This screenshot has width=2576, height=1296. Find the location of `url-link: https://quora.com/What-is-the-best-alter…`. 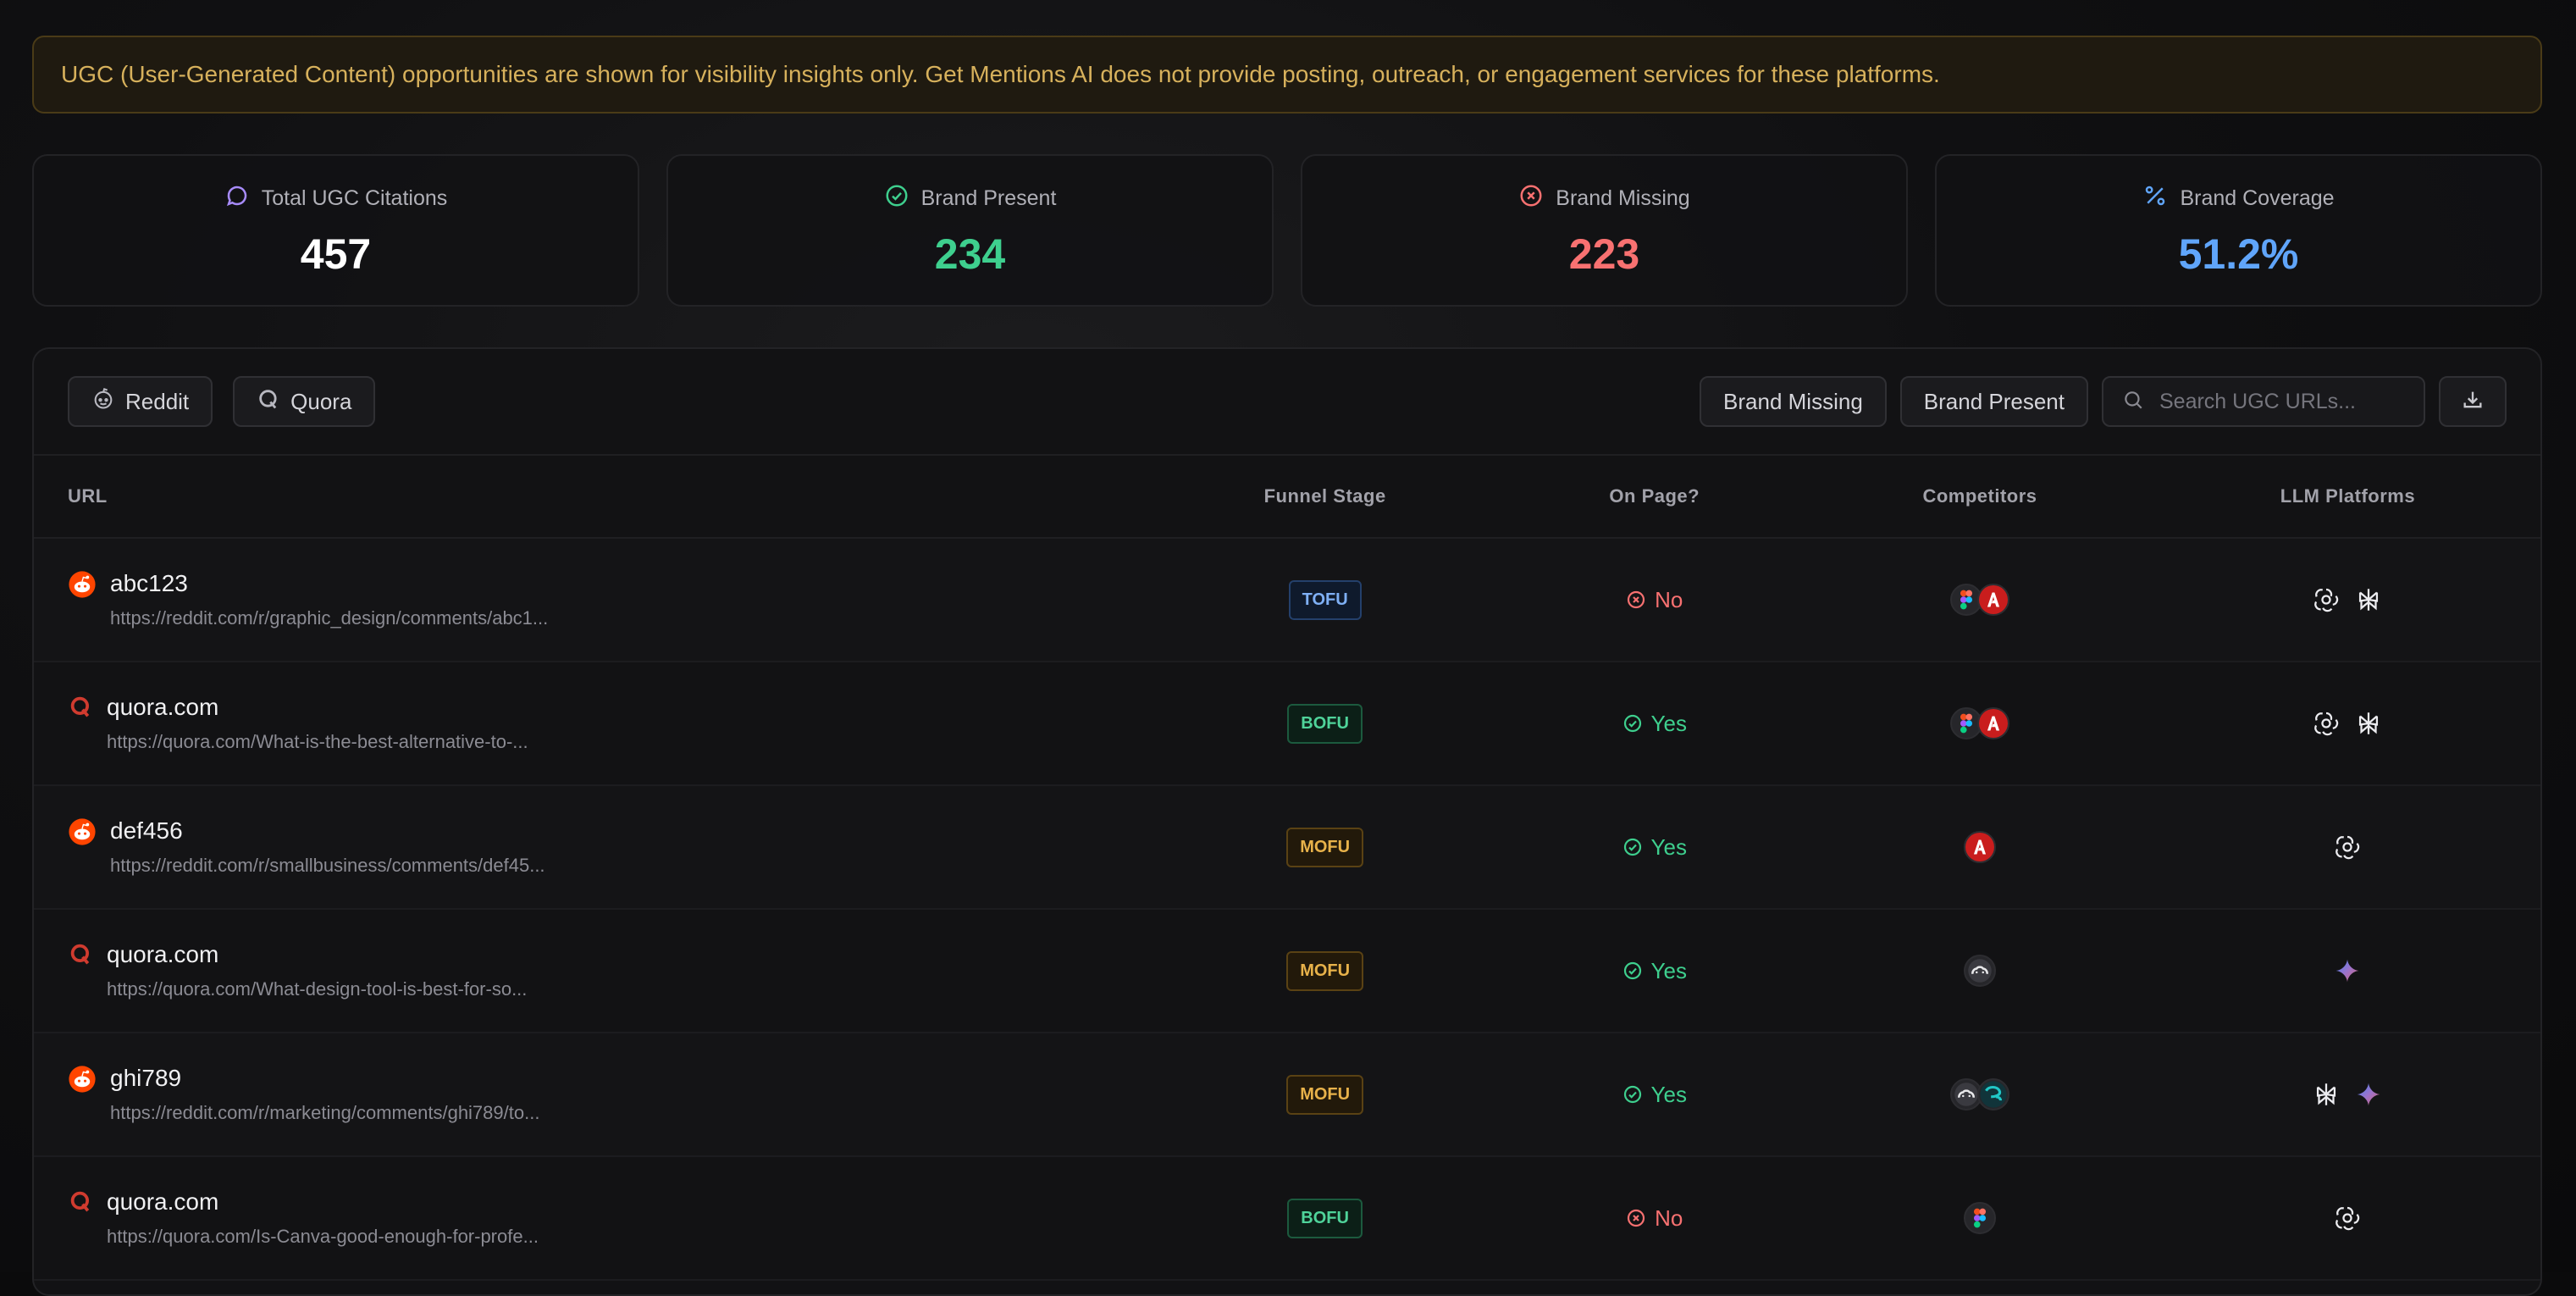

url-link: https://quora.com/What-is-the-best-alter… is located at coordinates (317, 742).